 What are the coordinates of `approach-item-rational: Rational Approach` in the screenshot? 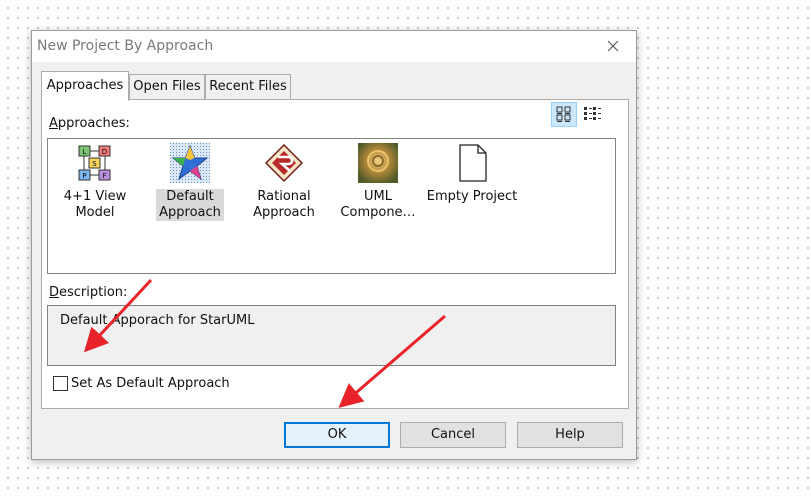 It's located at (284, 182).